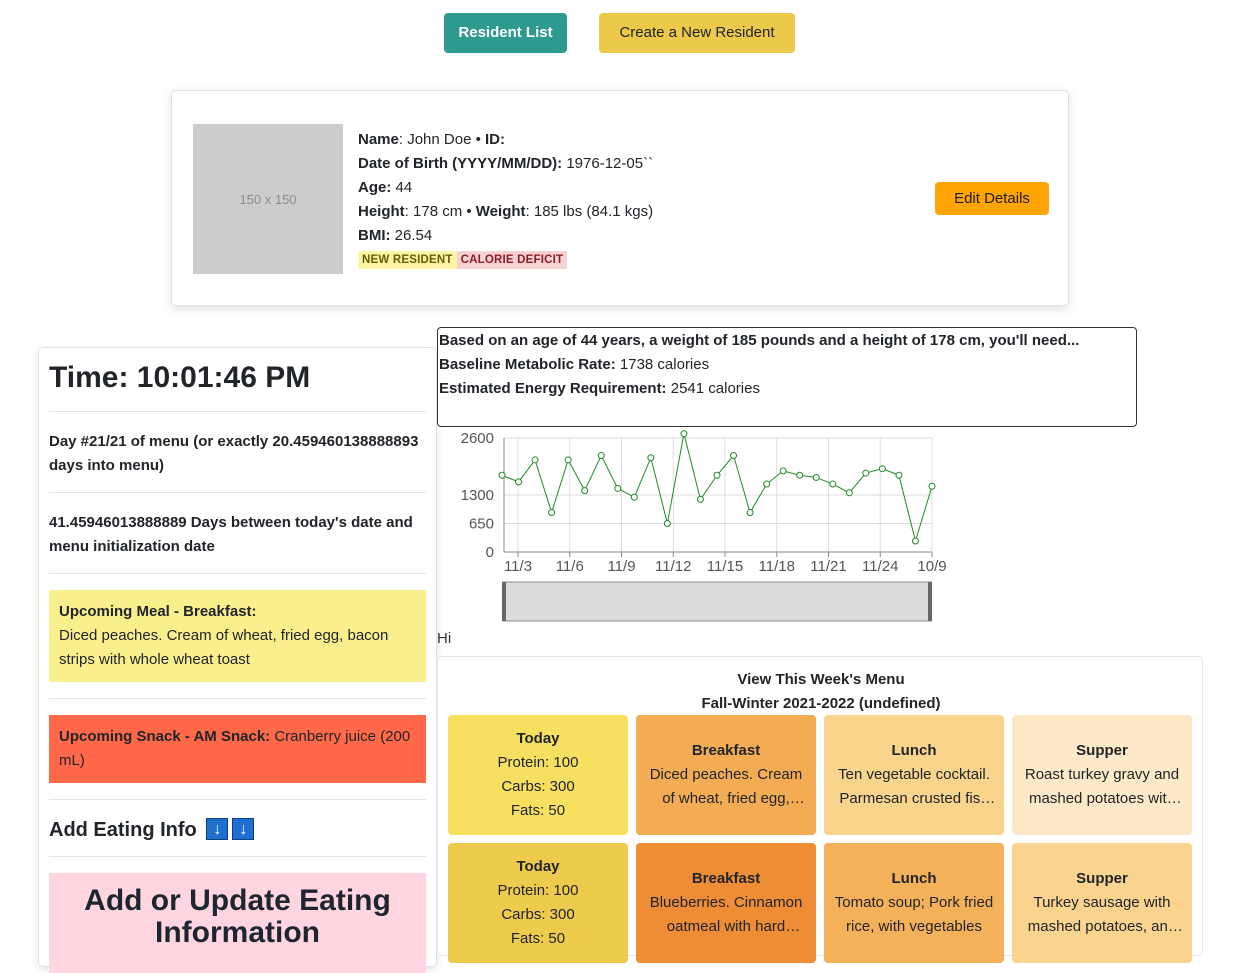 This screenshot has width=1246, height=973. Describe the element at coordinates (608, 236) in the screenshot. I see `bmi-row: BMI: 26.54` at that location.